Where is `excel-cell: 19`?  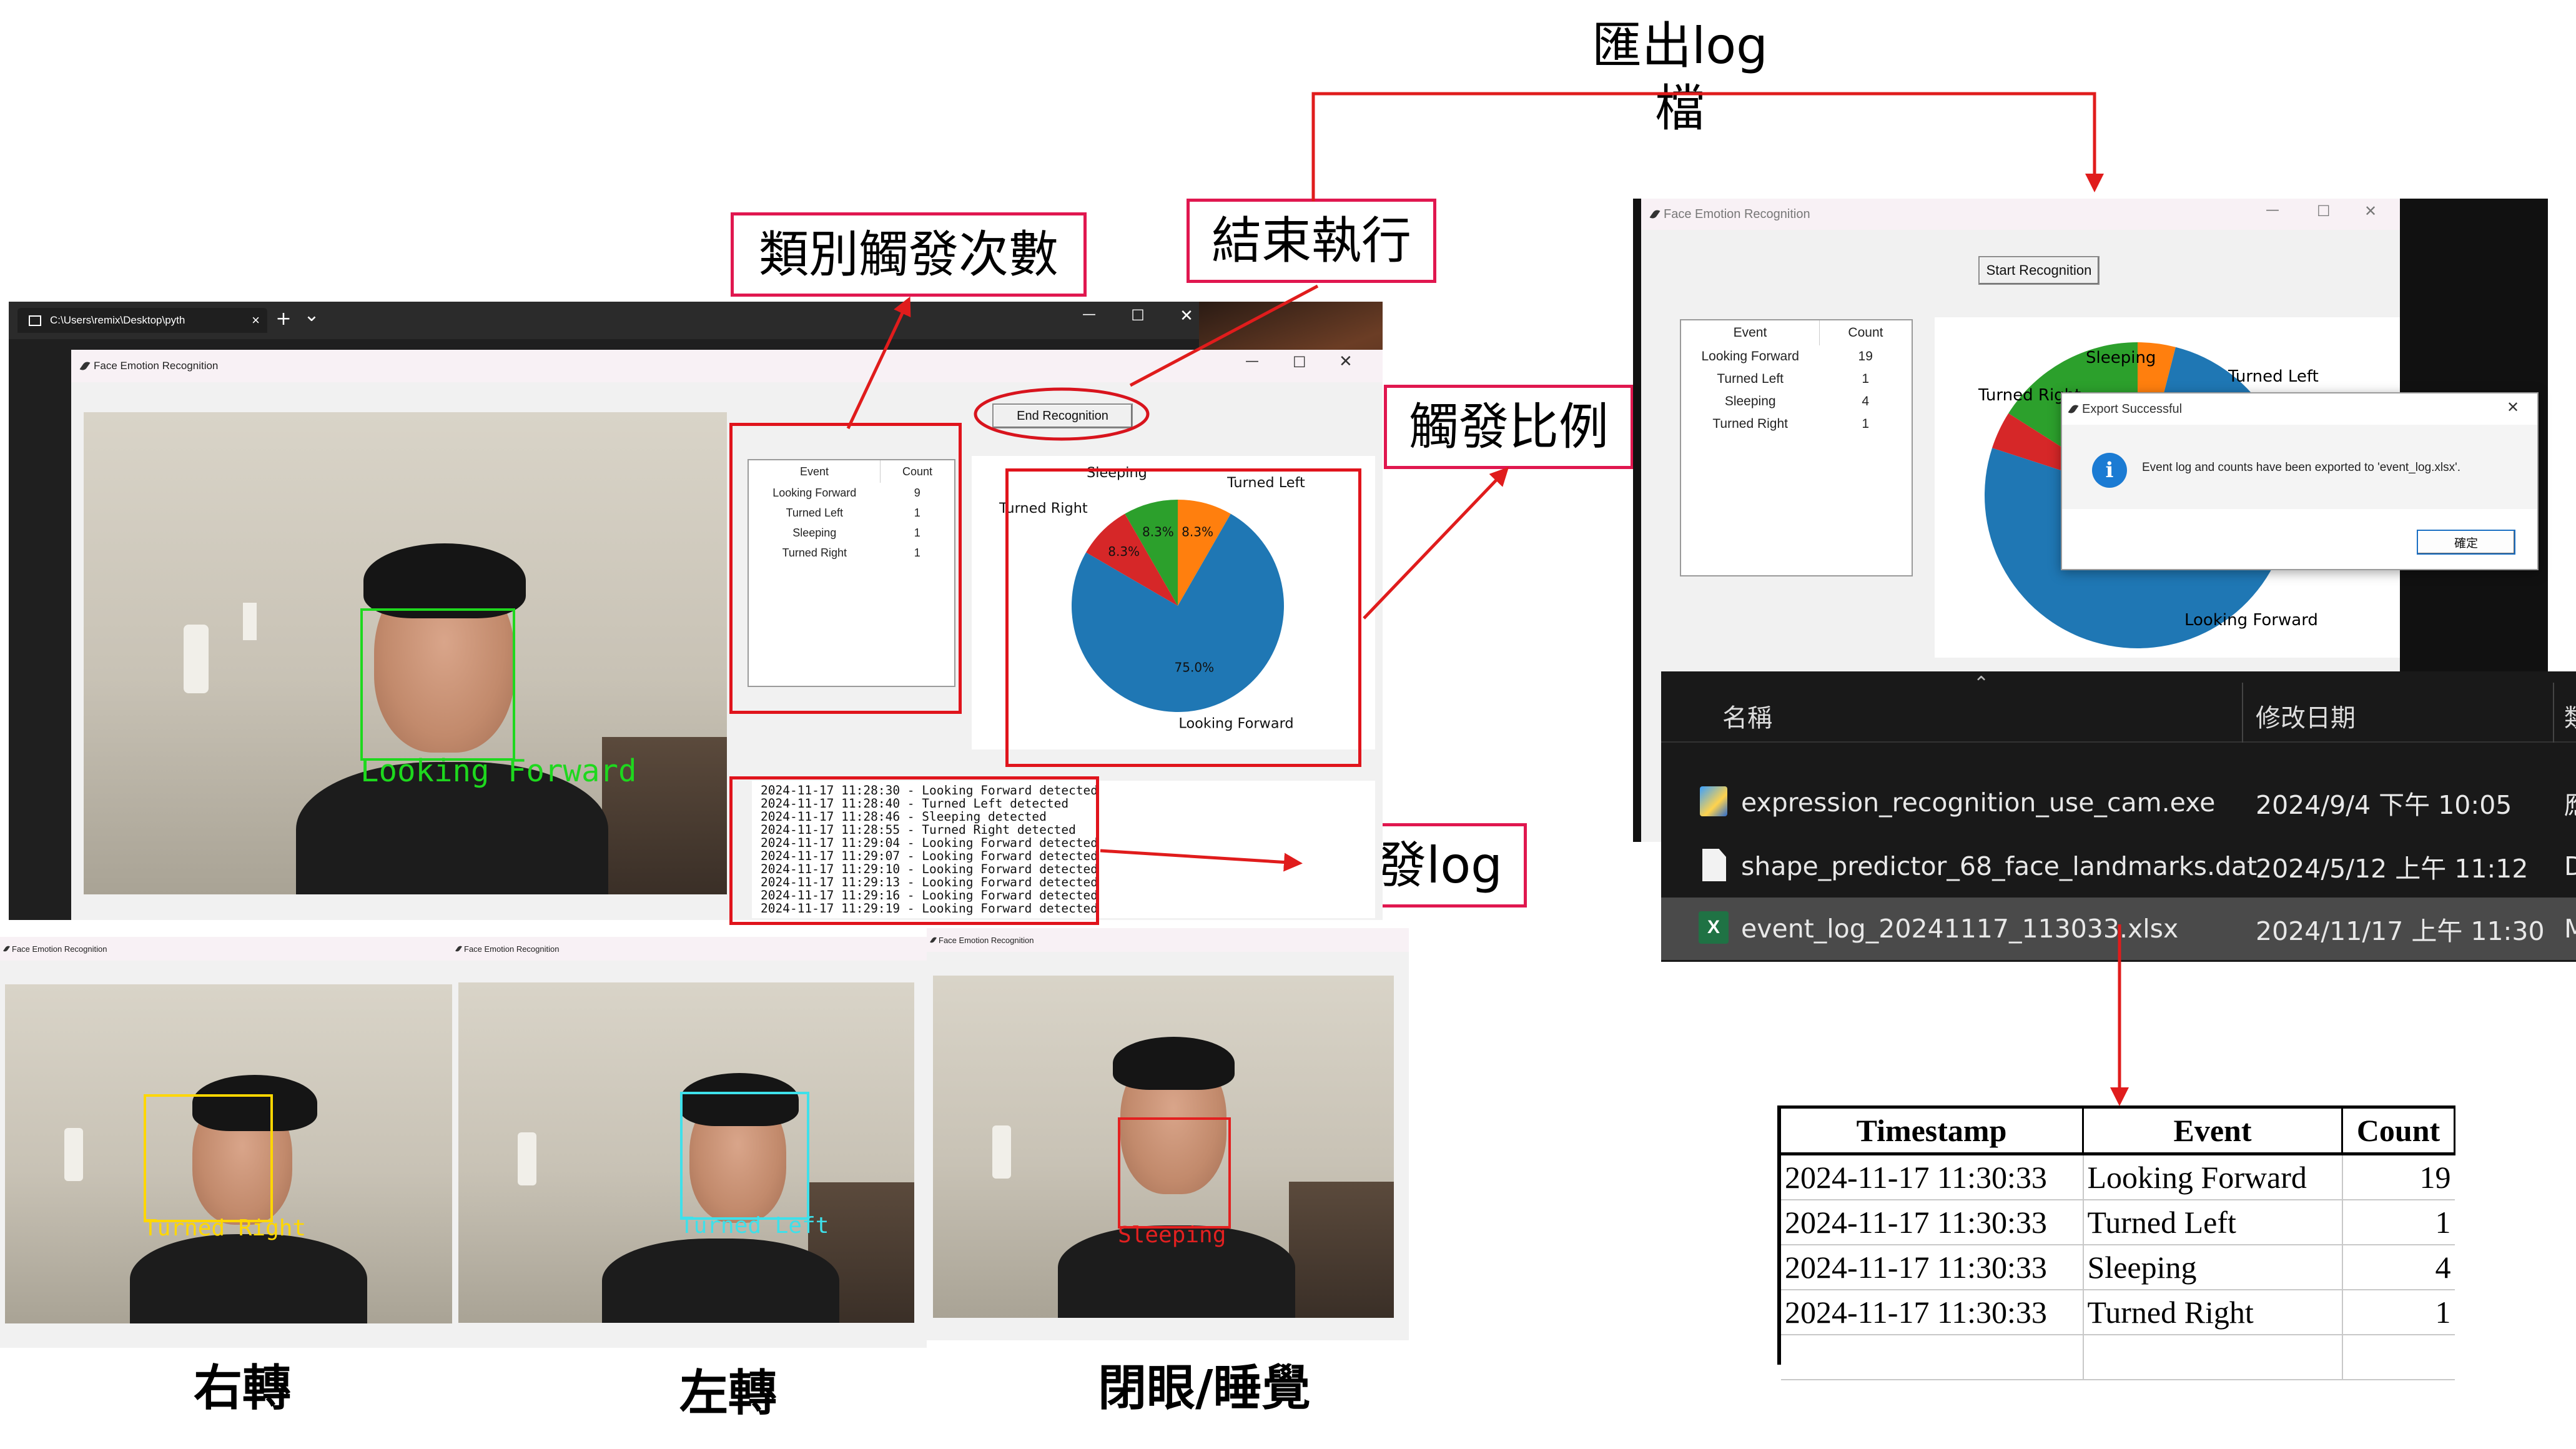
excel-cell: 19 is located at coordinates (2398, 1177).